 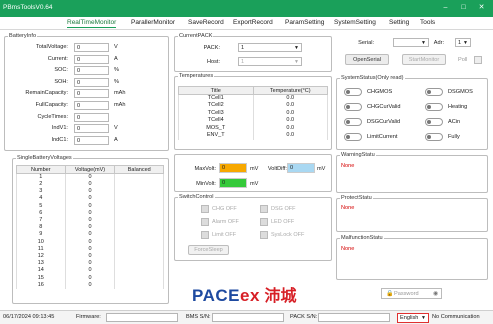 I want to click on lock-icon: 🔒, so click(x=390, y=294).